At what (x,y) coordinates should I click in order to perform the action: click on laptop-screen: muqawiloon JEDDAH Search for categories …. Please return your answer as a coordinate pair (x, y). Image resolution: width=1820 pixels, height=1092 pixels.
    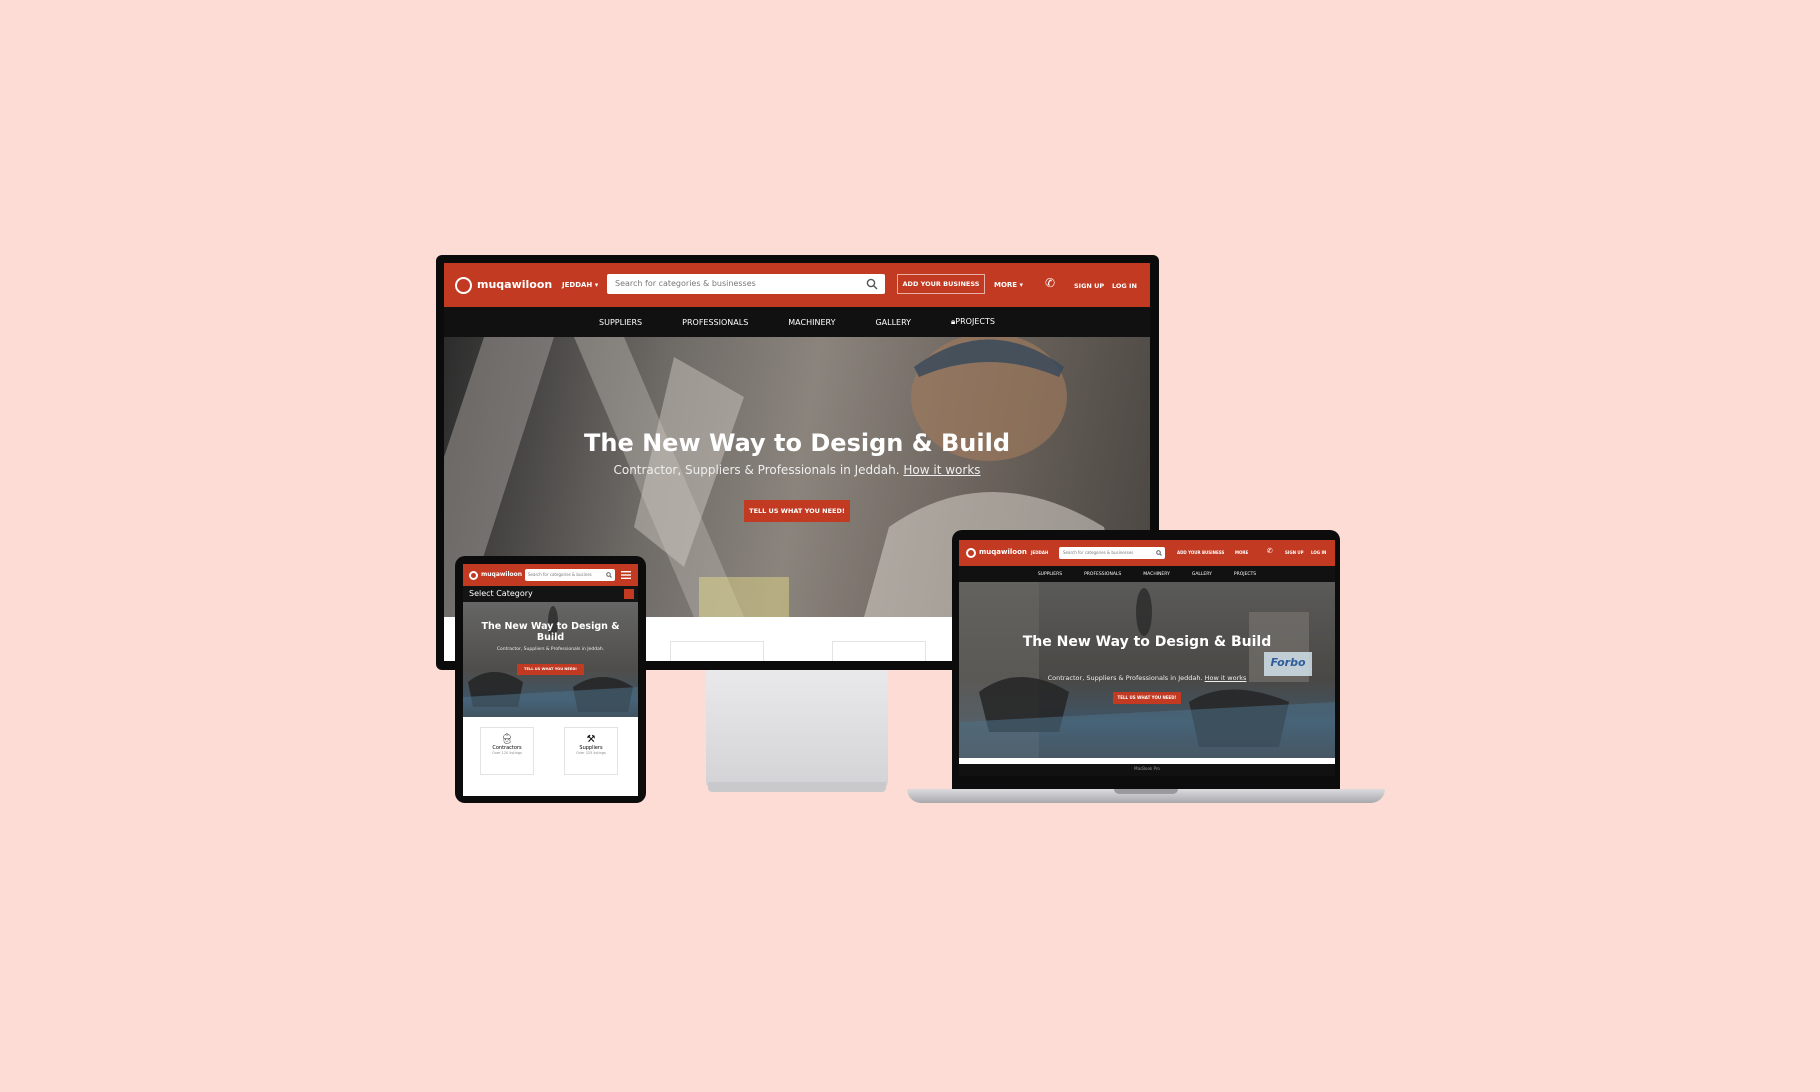
    Looking at the image, I should click on (1147, 658).